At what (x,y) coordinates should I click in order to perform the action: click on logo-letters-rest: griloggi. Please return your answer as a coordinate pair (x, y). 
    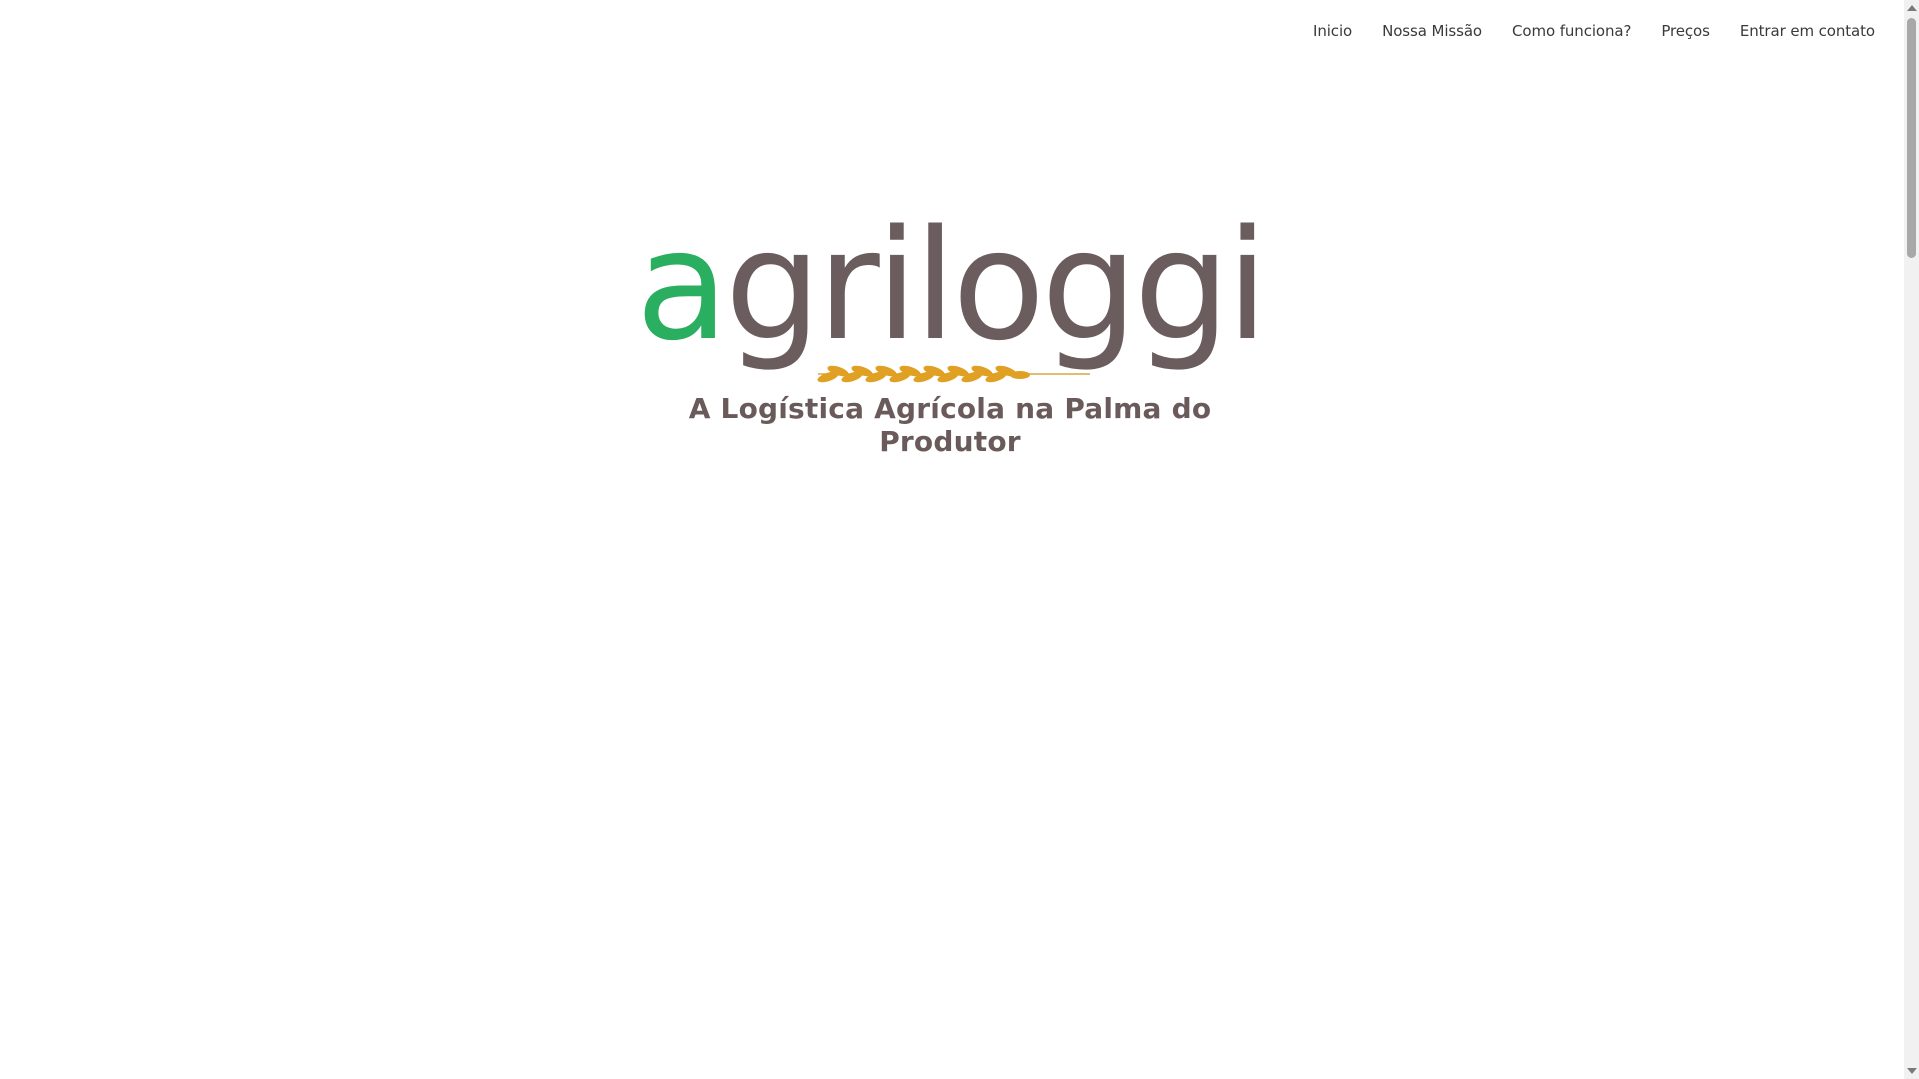
    Looking at the image, I should click on (995, 287).